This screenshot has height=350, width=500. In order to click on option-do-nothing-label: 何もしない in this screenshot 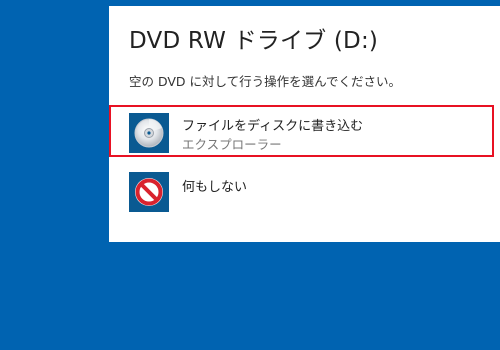, I will do `click(215, 187)`.